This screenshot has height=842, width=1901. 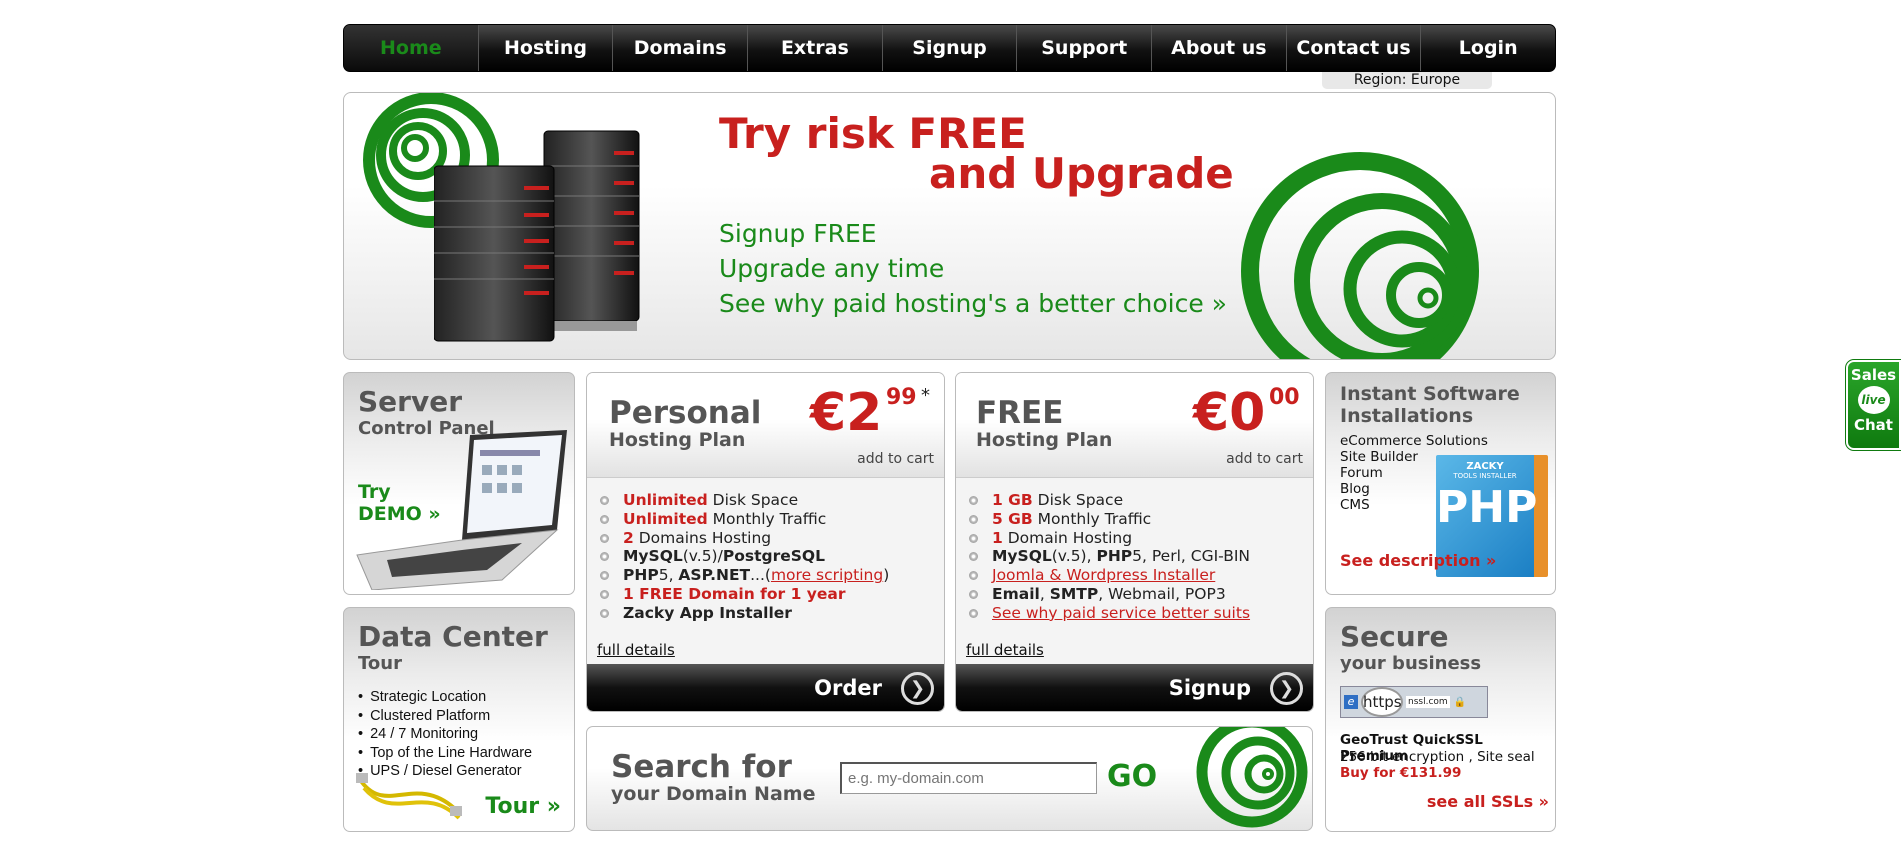 What do you see at coordinates (968, 778) in the screenshot?
I see `domain-search-input` at bounding box center [968, 778].